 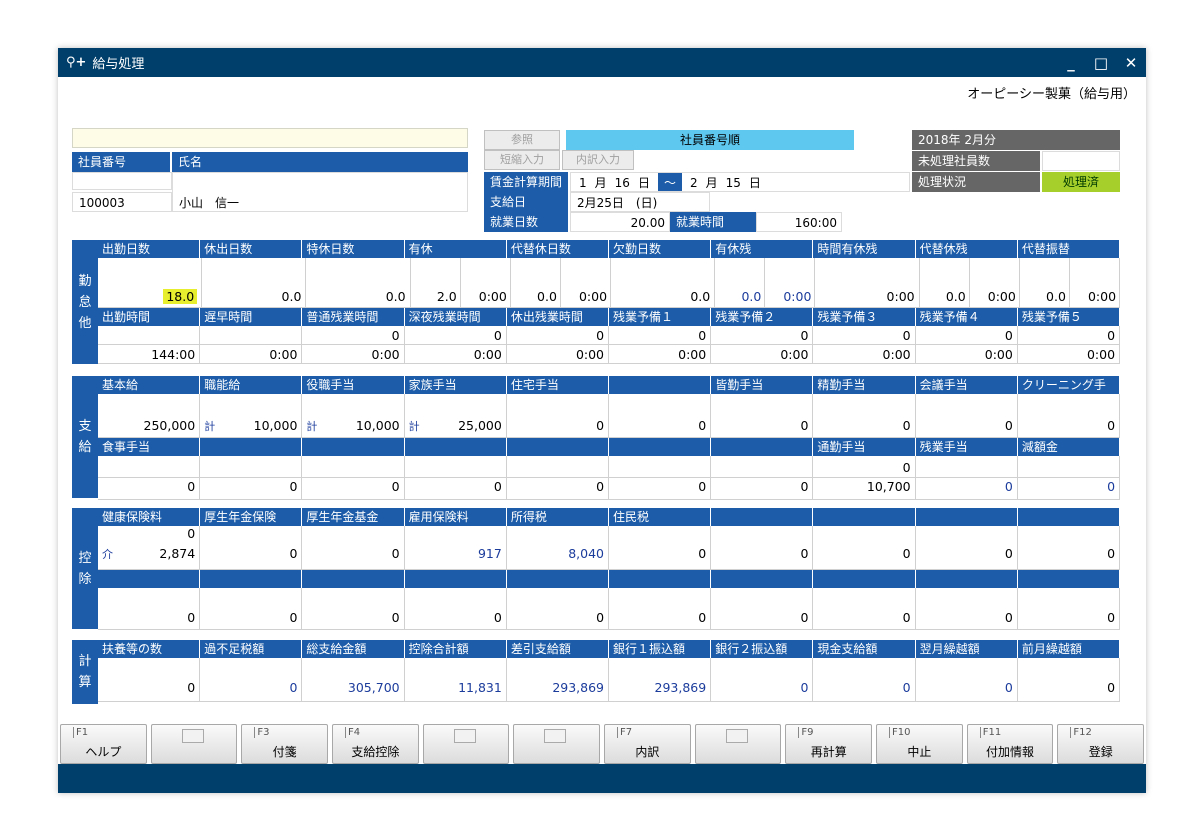 What do you see at coordinates (1010, 744) in the screenshot?
I see `fkey-button-f11: F11 付加情報` at bounding box center [1010, 744].